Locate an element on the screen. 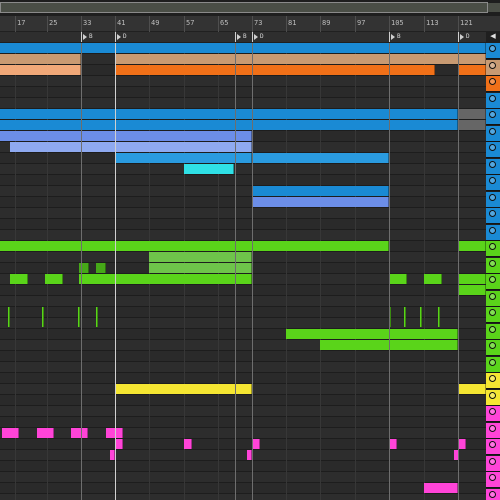 The height and width of the screenshot is (500, 500). arrangement-overview is located at coordinates (250, 8).